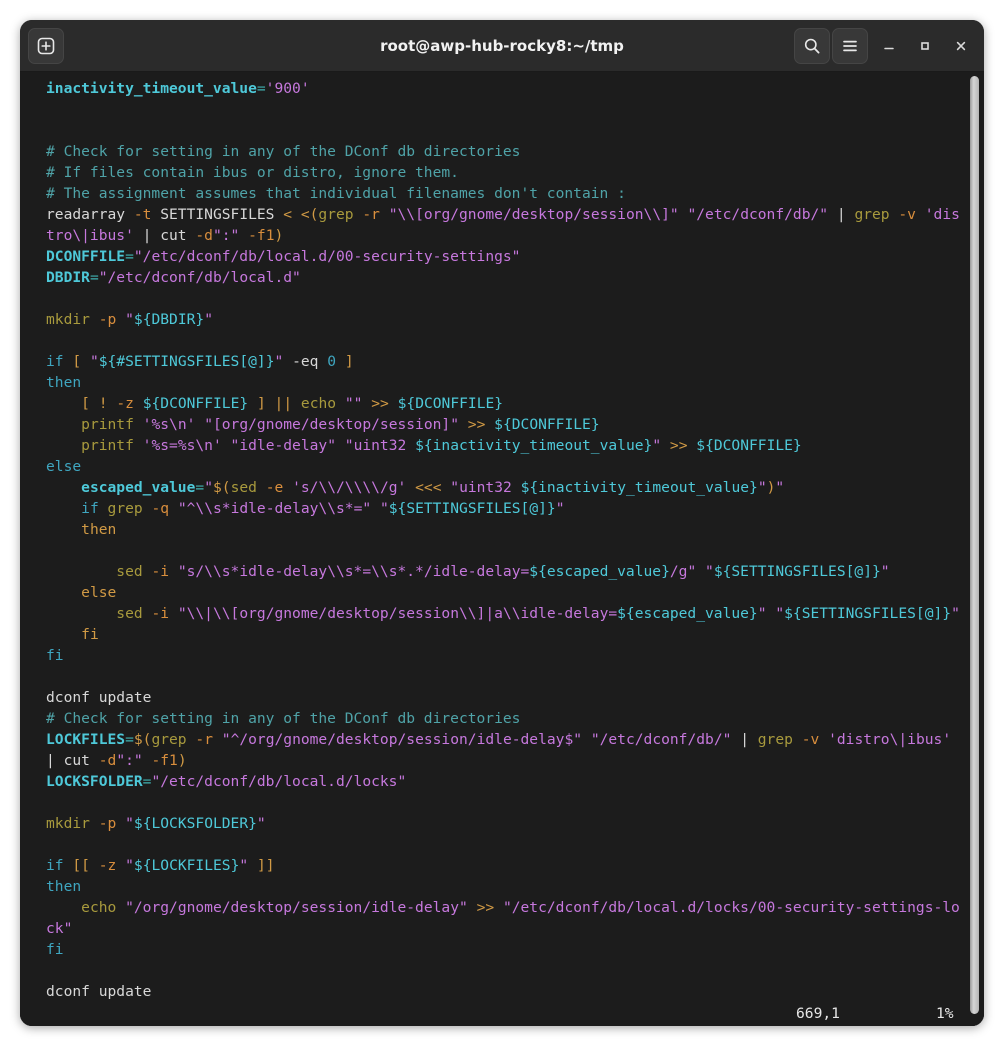 The height and width of the screenshot is (1046, 1004). What do you see at coordinates (151, 88) in the screenshot?
I see `terminal-token: inactivity_timeout_value` at bounding box center [151, 88].